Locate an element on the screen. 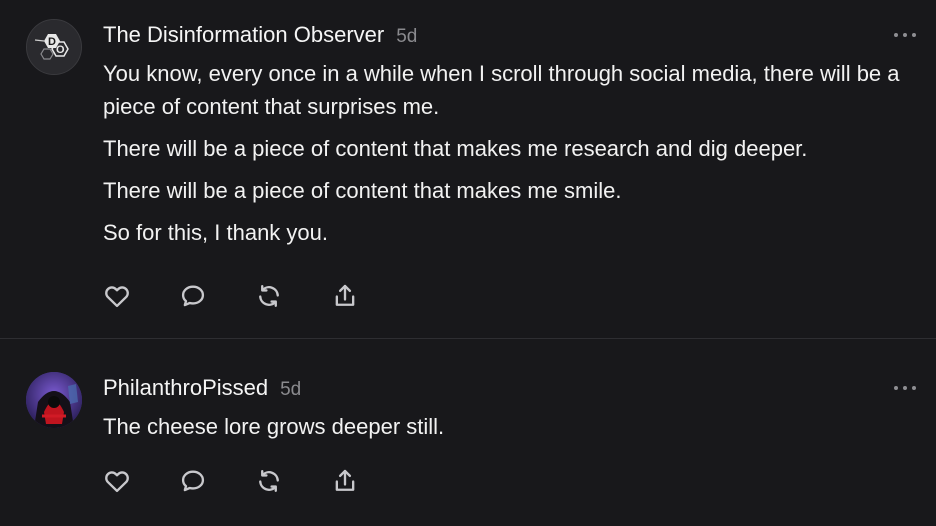 This screenshot has height=526, width=936. philanthropissed-avatar-image is located at coordinates (54, 400).